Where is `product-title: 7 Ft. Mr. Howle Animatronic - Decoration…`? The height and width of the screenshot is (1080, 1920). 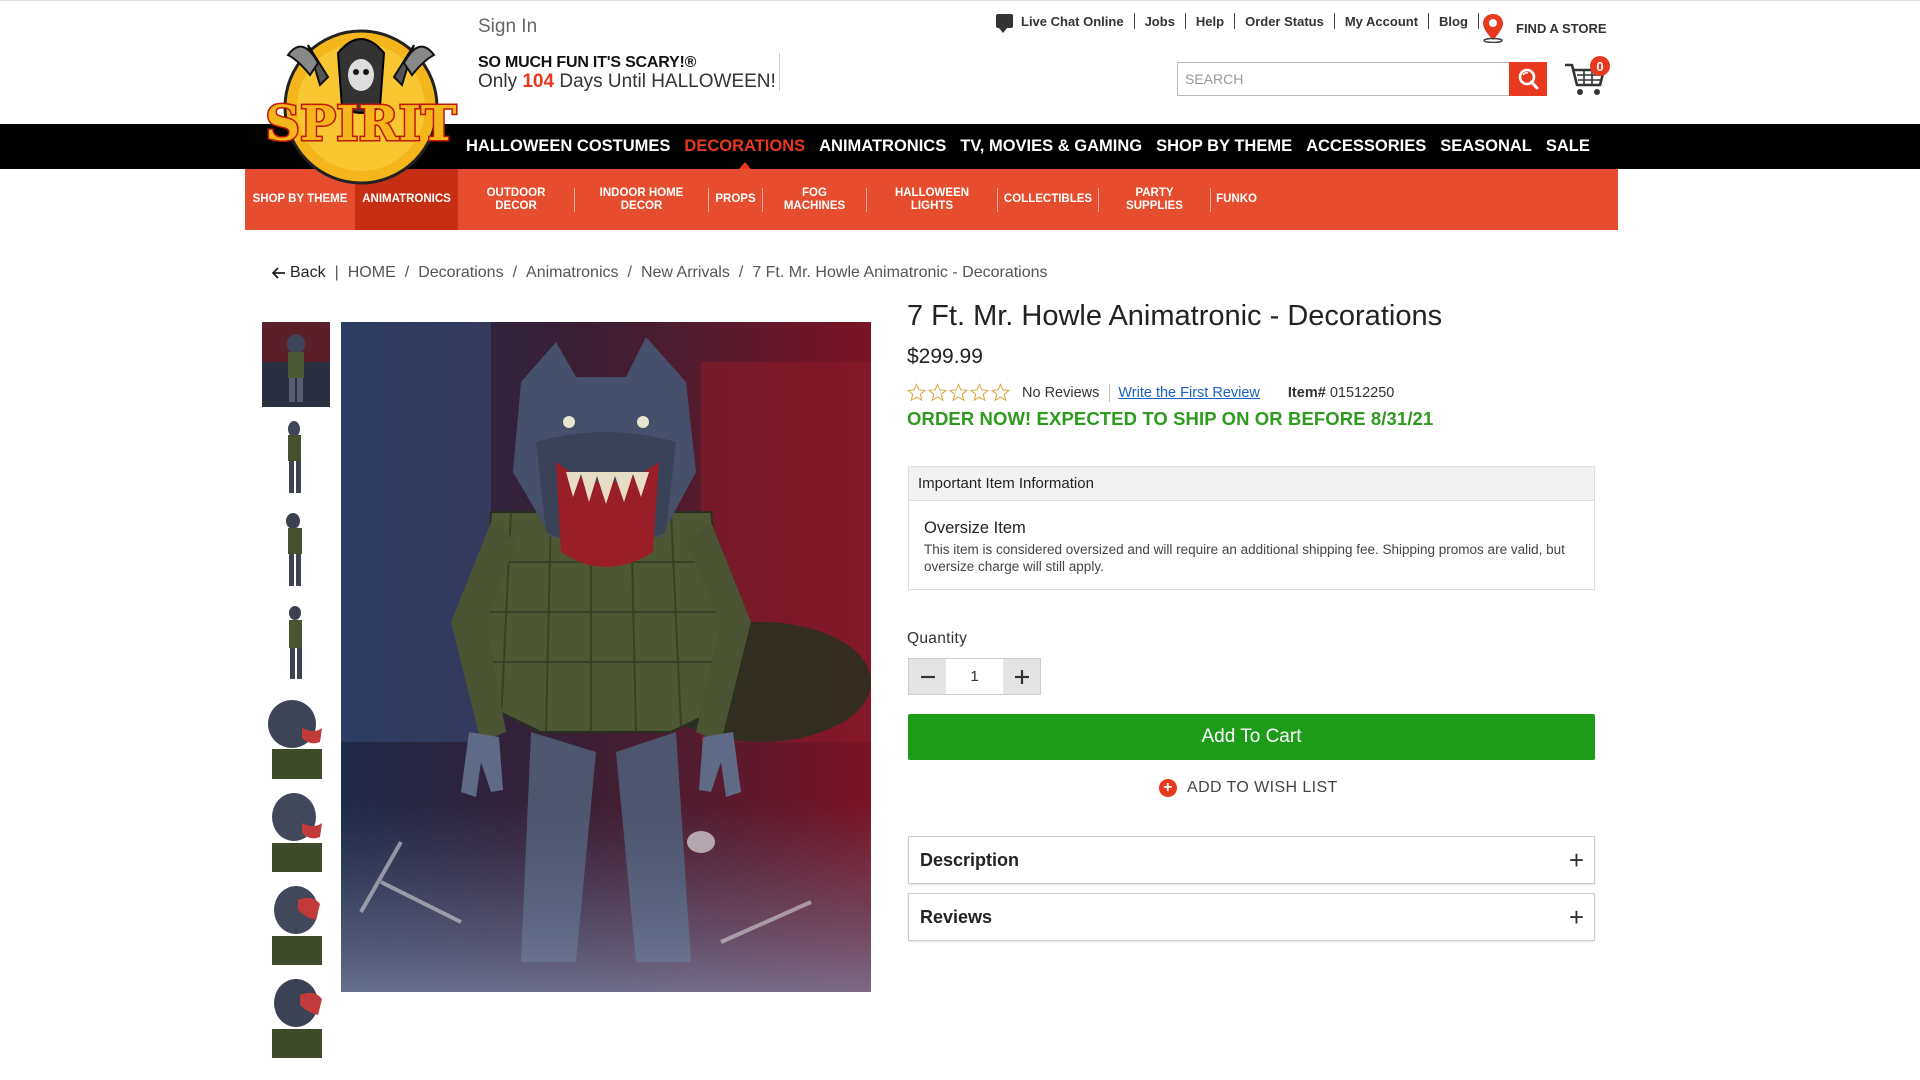 product-title: 7 Ft. Mr. Howle Animatronic - Decoration… is located at coordinates (1175, 316).